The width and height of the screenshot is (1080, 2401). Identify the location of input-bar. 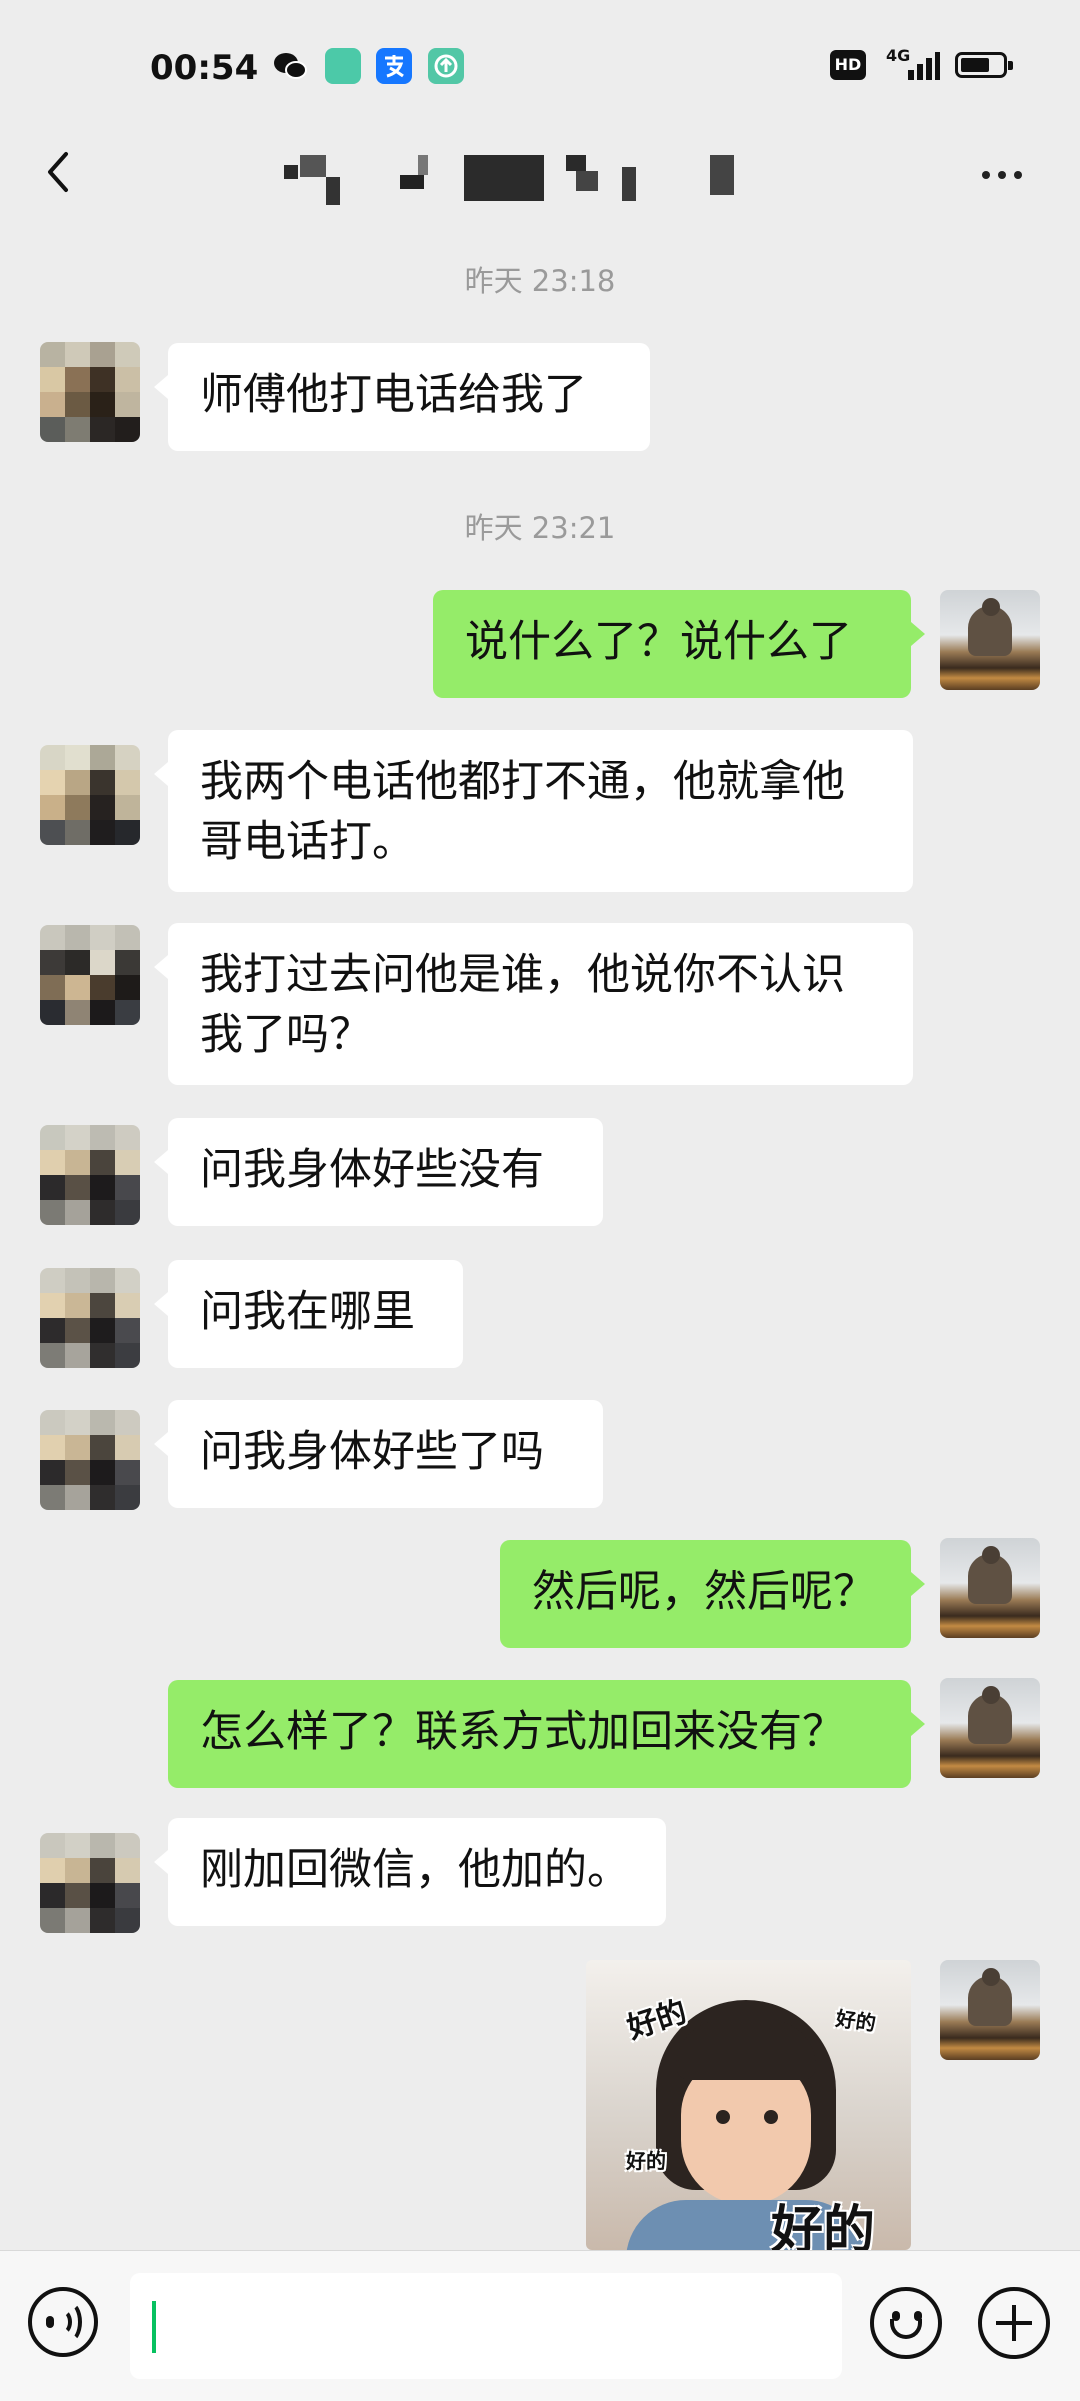
(540, 2325).